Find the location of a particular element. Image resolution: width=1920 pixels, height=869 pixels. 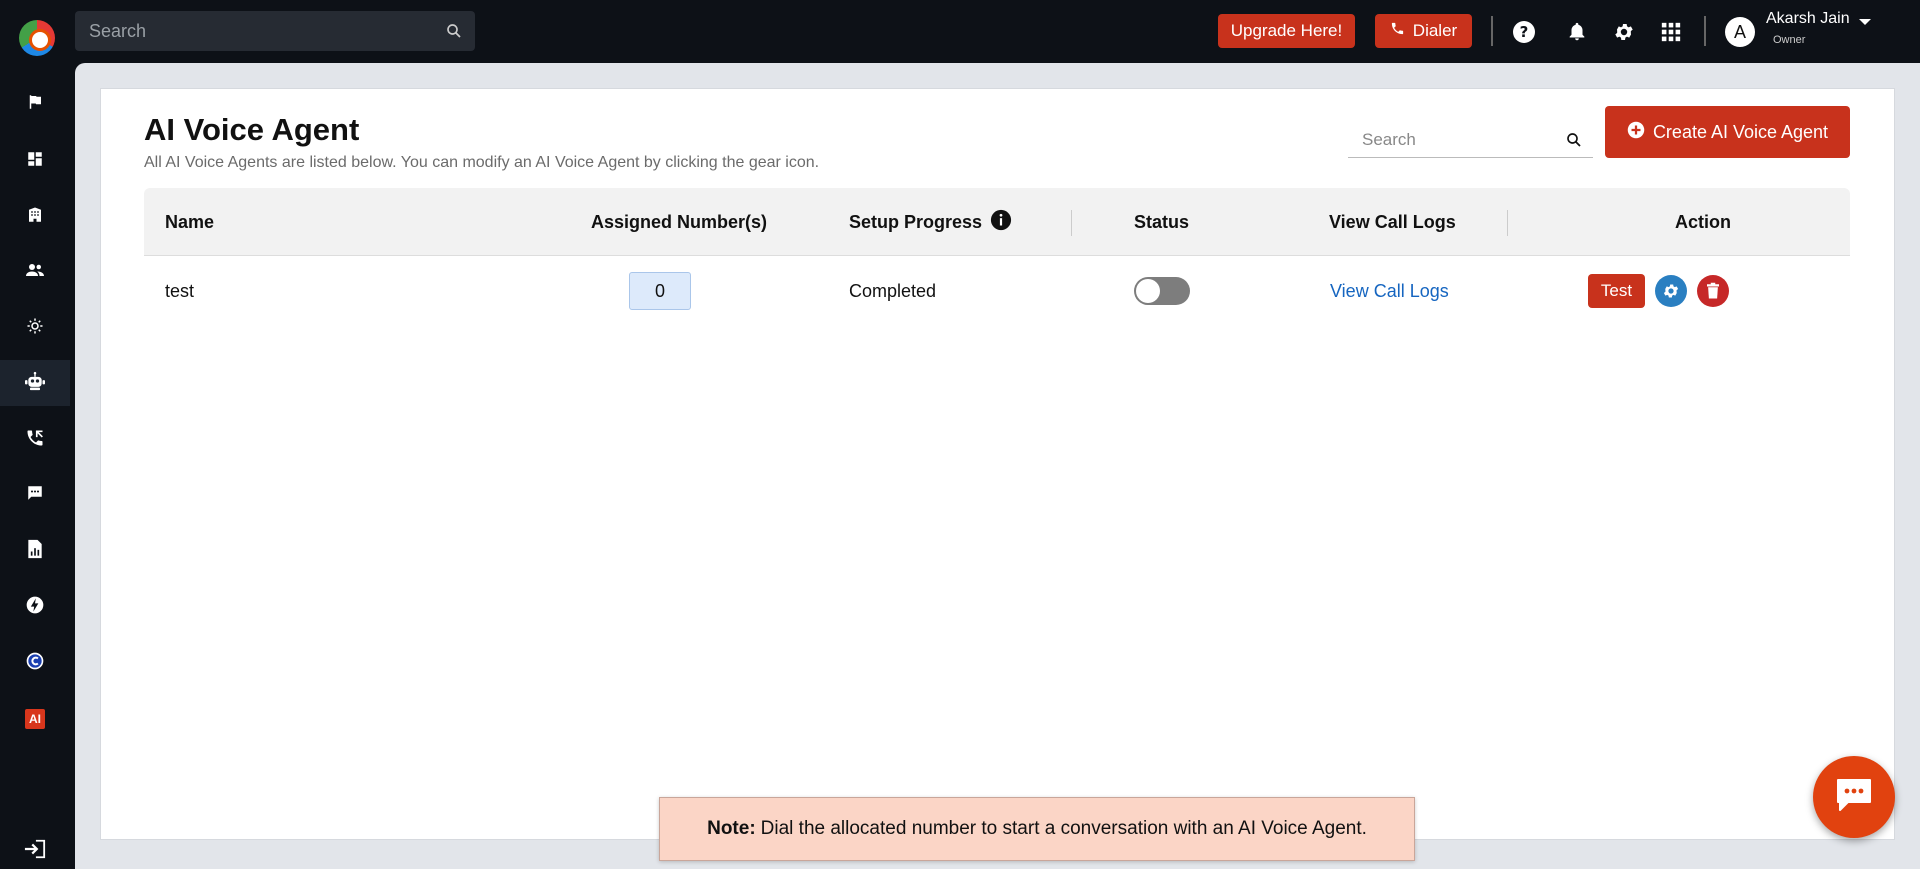

robot-icon is located at coordinates (35, 383).